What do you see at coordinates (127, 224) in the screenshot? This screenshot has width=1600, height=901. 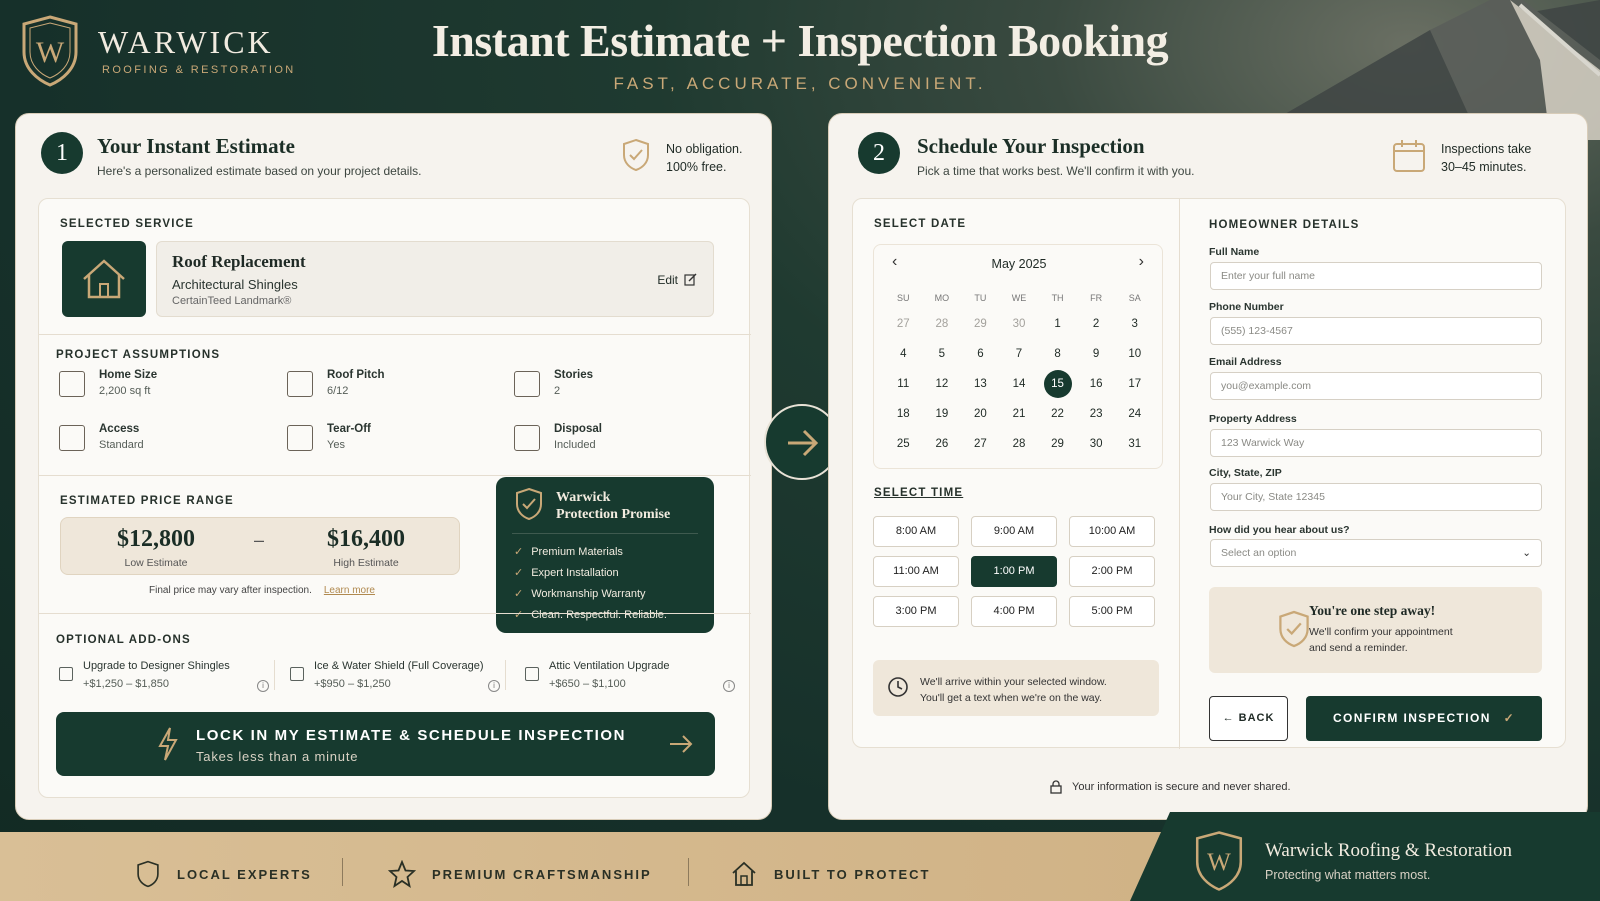 I see `selected-service-label: SELECTED SERVICE` at bounding box center [127, 224].